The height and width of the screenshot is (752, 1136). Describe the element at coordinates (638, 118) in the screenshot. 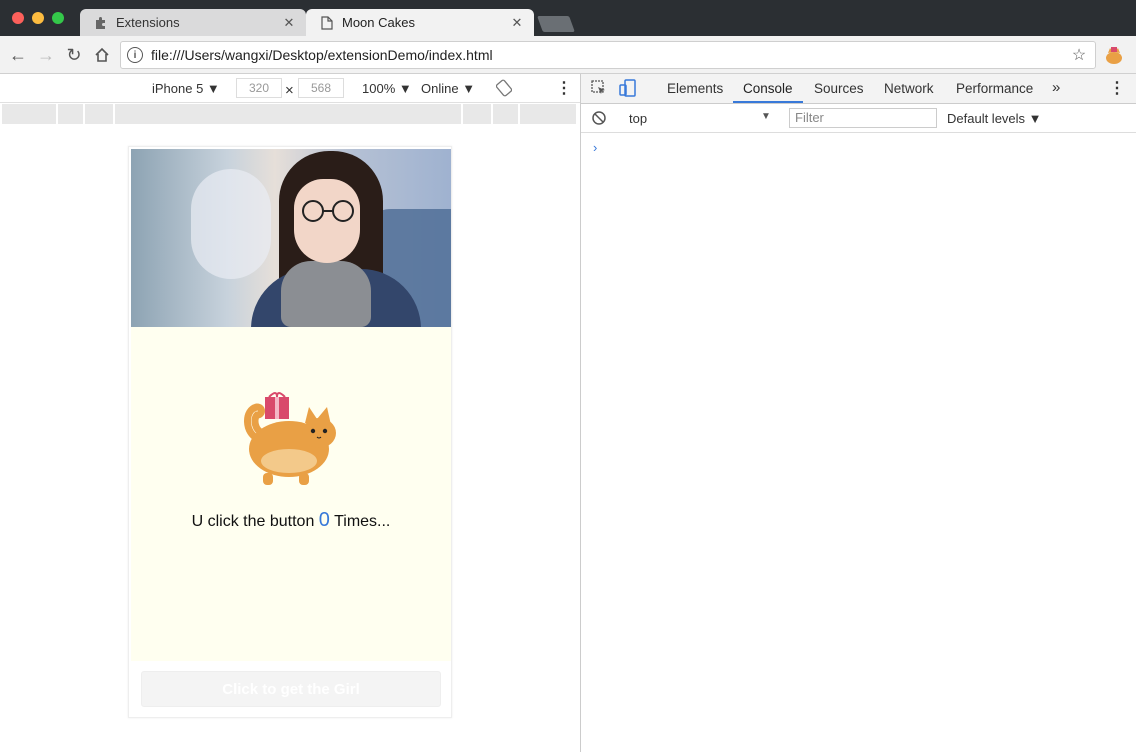

I see `context-select: top` at that location.